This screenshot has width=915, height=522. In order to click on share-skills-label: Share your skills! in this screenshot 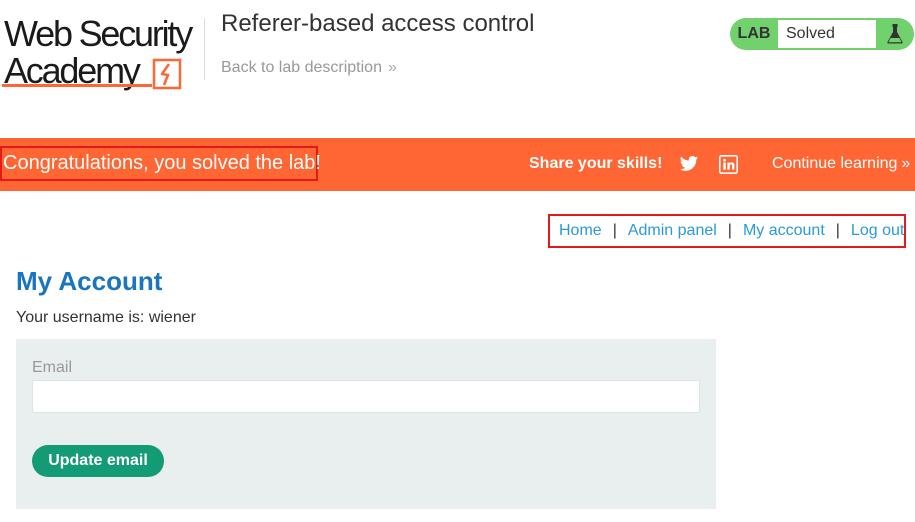, I will do `click(596, 163)`.